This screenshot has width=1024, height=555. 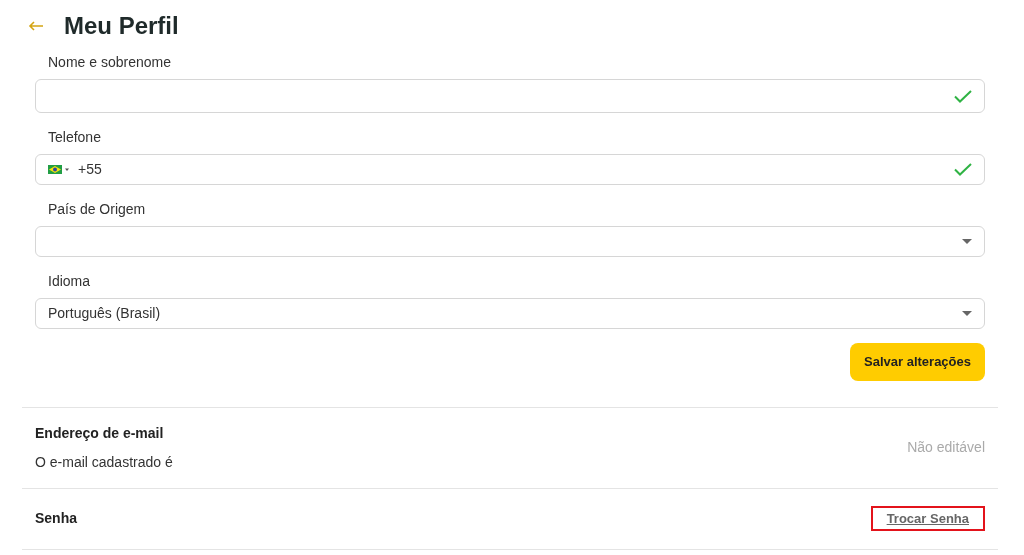 I want to click on field-label: País de Origem, so click(x=97, y=209).